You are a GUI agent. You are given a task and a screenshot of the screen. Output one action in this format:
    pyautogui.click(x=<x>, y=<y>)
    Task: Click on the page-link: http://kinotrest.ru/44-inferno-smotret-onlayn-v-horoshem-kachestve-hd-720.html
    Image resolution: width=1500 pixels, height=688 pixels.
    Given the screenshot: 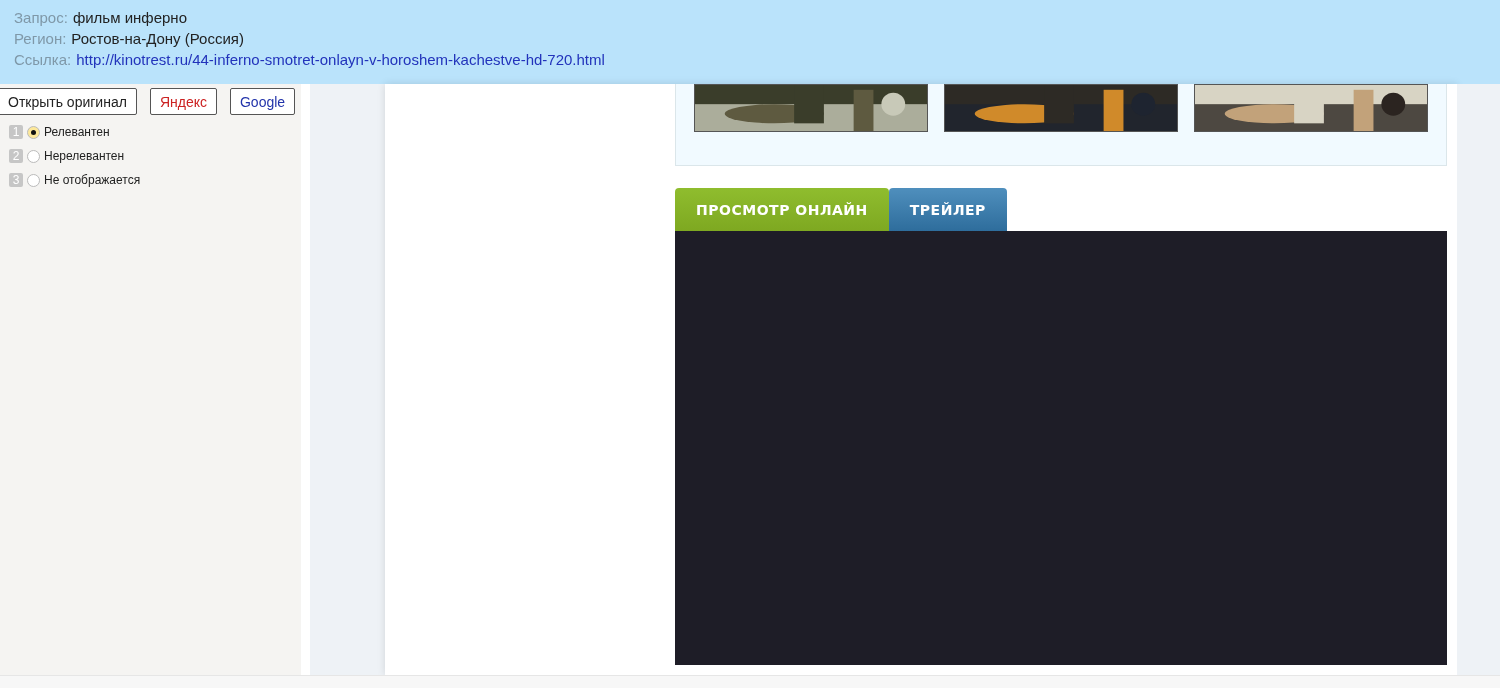 What is the action you would take?
    pyautogui.click(x=340, y=59)
    